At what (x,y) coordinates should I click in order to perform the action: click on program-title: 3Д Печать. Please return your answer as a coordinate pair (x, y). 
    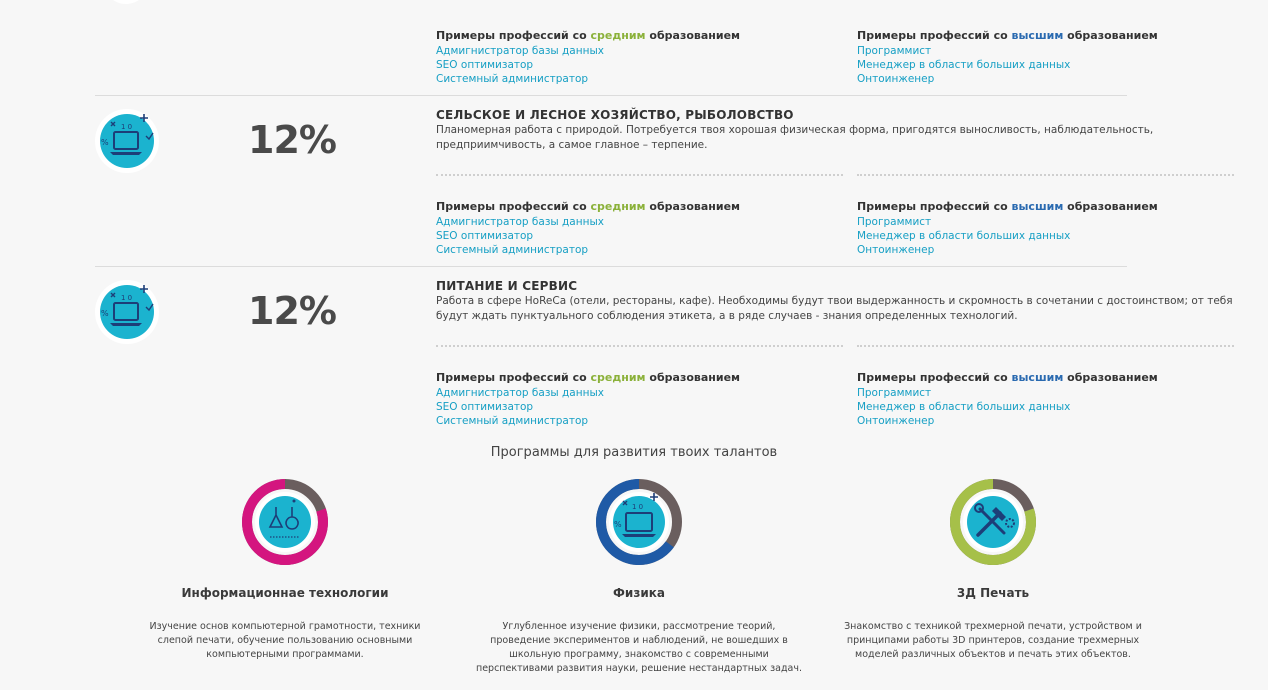
    Looking at the image, I should click on (993, 593).